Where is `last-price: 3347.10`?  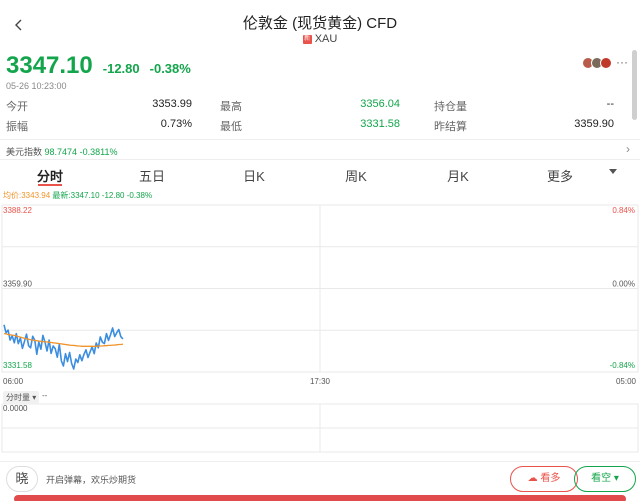 last-price: 3347.10 is located at coordinates (49, 65).